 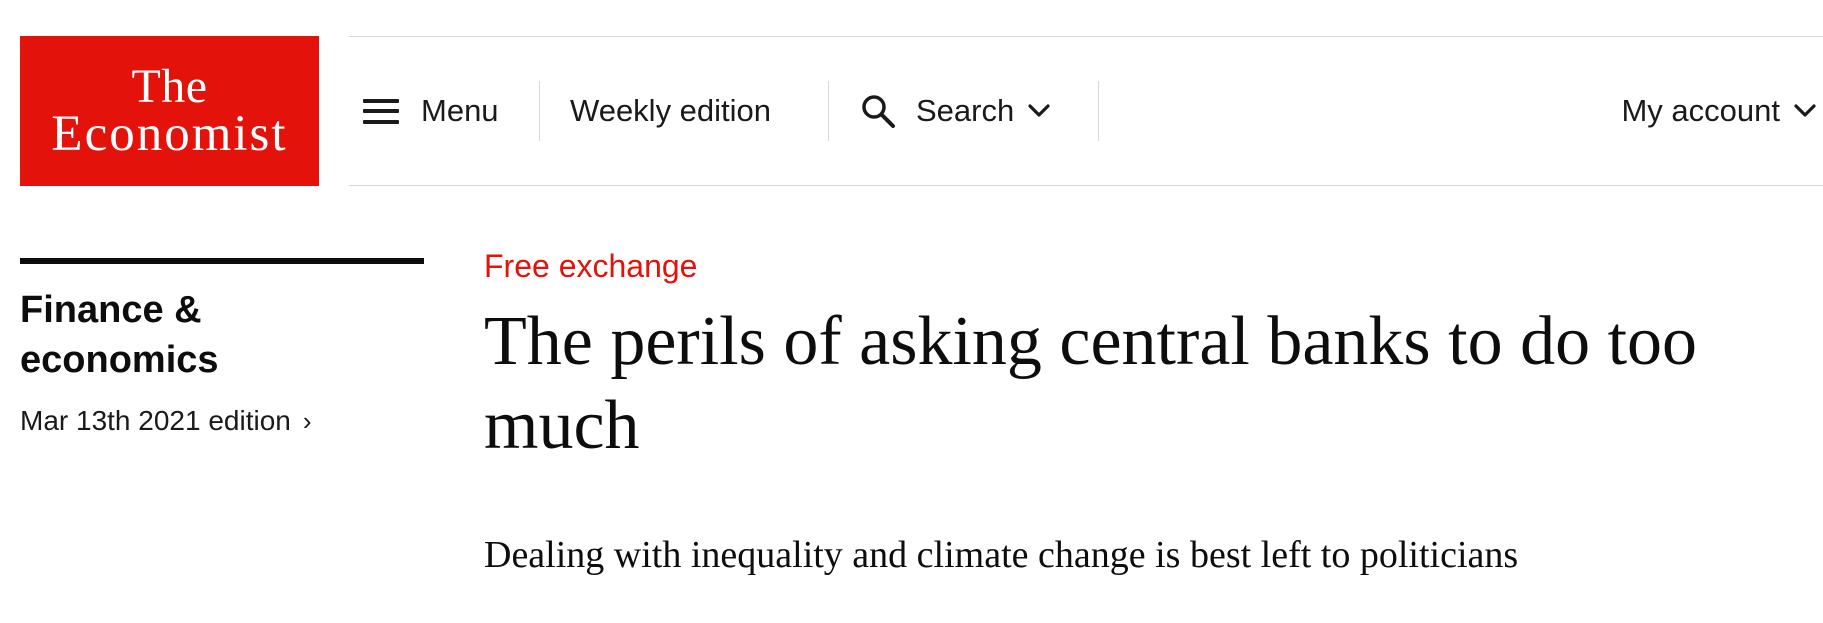 I want to click on search-button: Search, so click(x=965, y=111).